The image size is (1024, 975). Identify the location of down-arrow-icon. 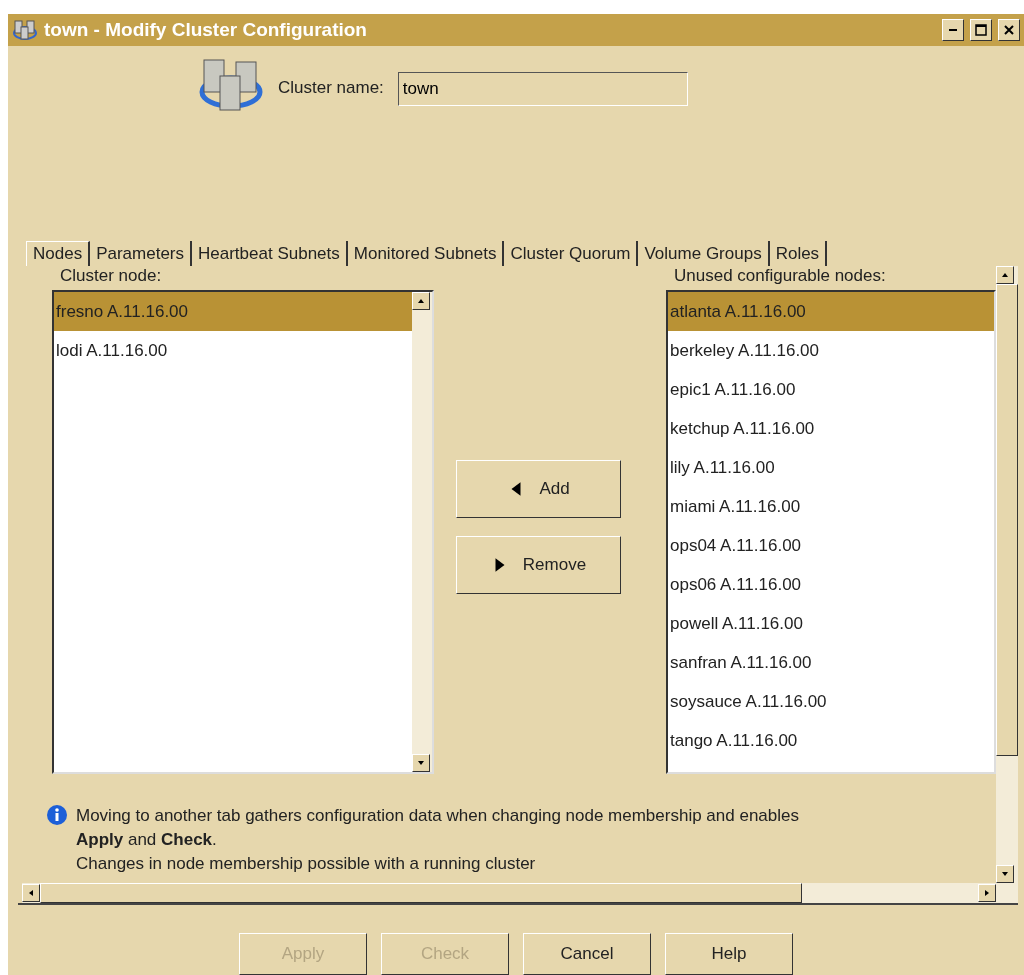
(1005, 874).